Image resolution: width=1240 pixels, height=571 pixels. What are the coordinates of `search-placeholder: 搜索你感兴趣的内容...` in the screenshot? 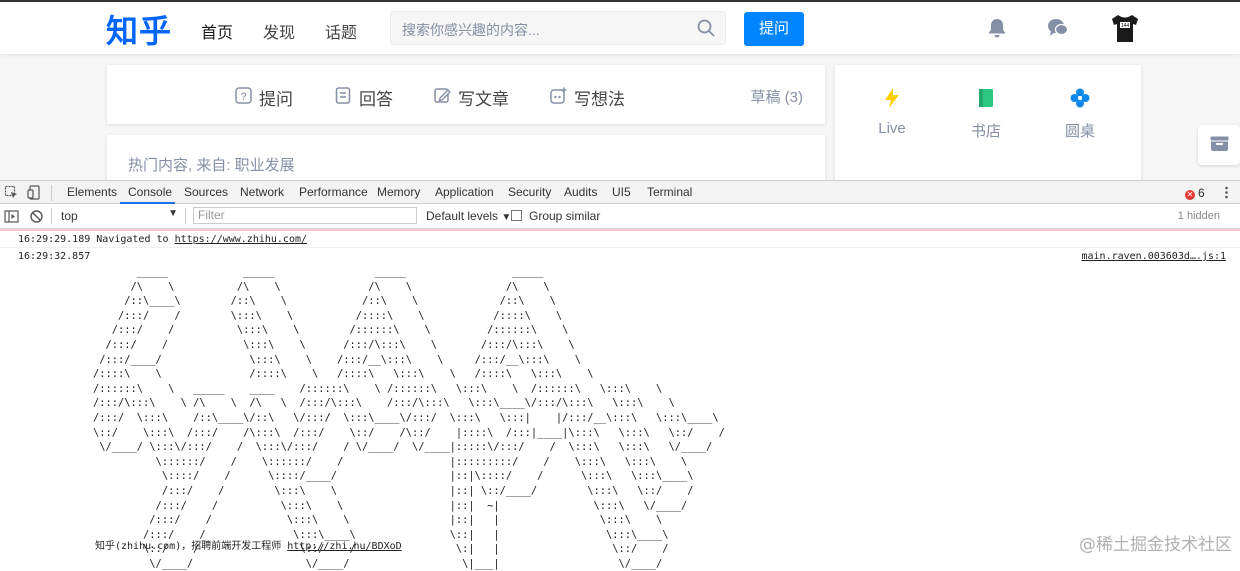 It's located at (471, 30).